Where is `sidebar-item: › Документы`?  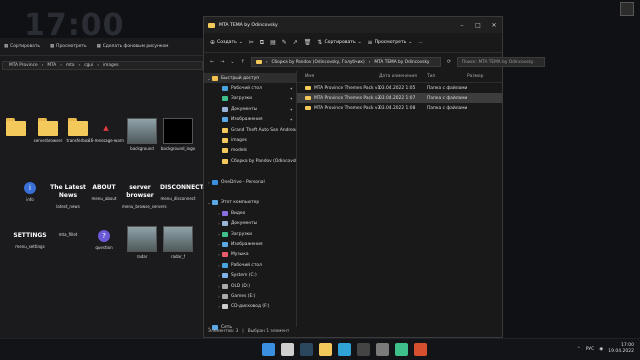
sidebar-item: › Документы is located at coordinates (250, 223).